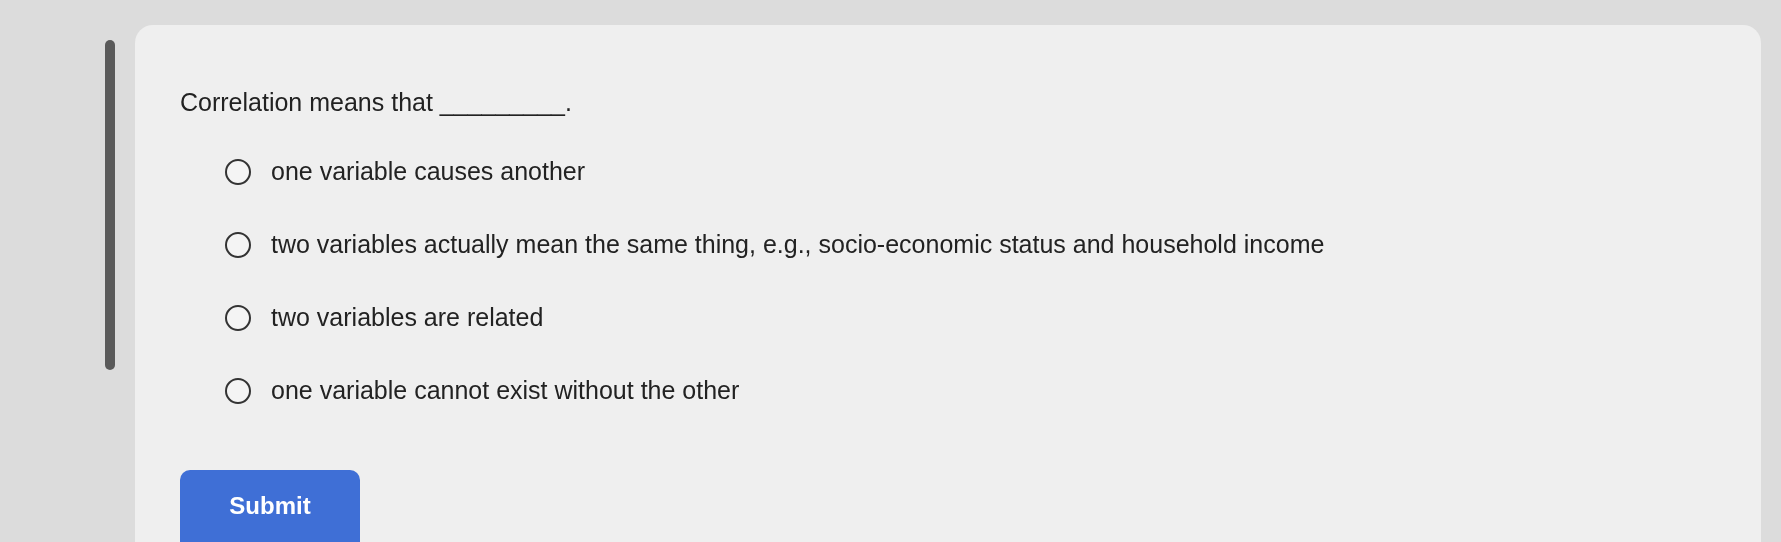 This screenshot has height=542, width=1781. Describe the element at coordinates (798, 244) in the screenshot. I see `option-label: two variables actually mean the same thing, e.g., socio-economic status and household income` at that location.